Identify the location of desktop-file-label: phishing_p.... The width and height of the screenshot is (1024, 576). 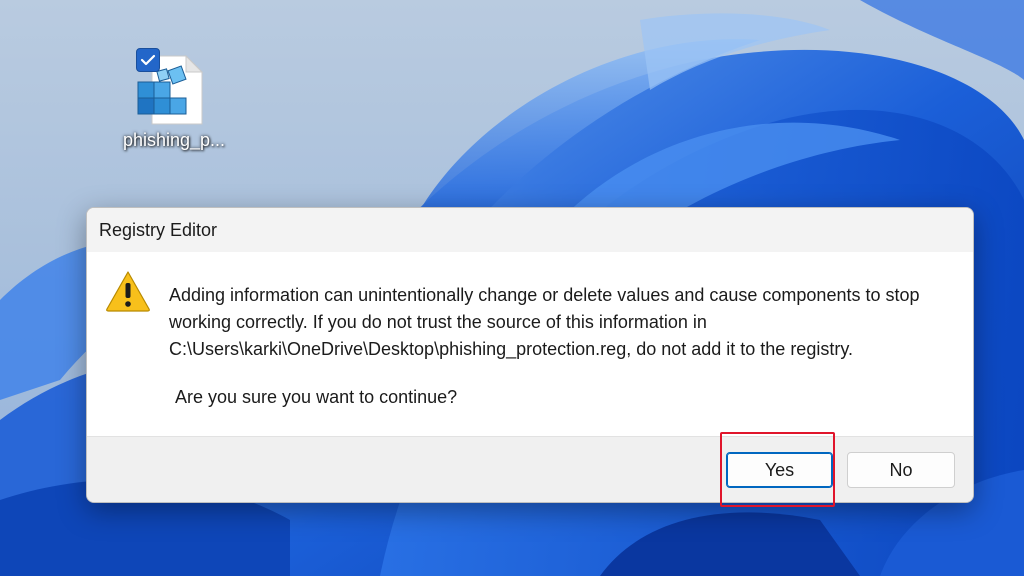
(174, 140).